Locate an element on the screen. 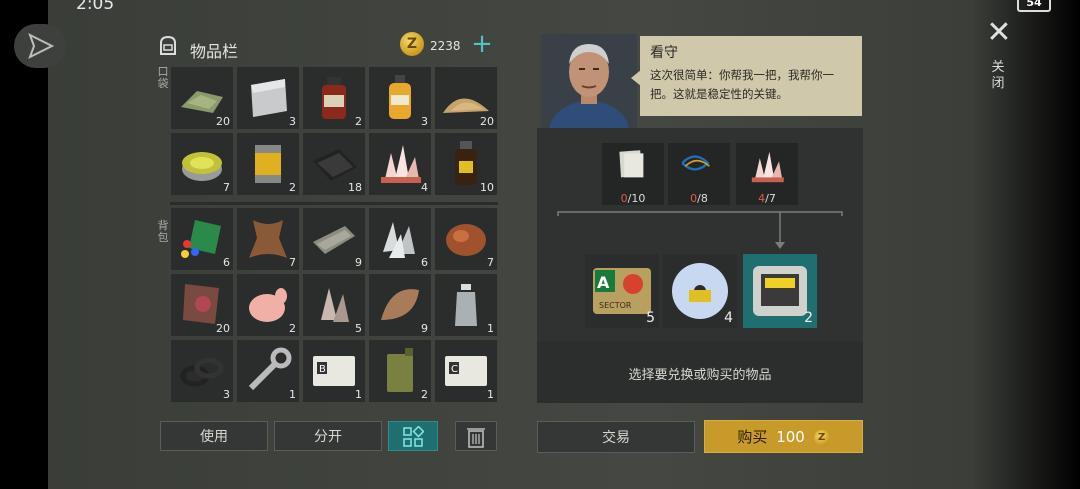 The image size is (1080, 489). buy-label: 购买 is located at coordinates (752, 437).